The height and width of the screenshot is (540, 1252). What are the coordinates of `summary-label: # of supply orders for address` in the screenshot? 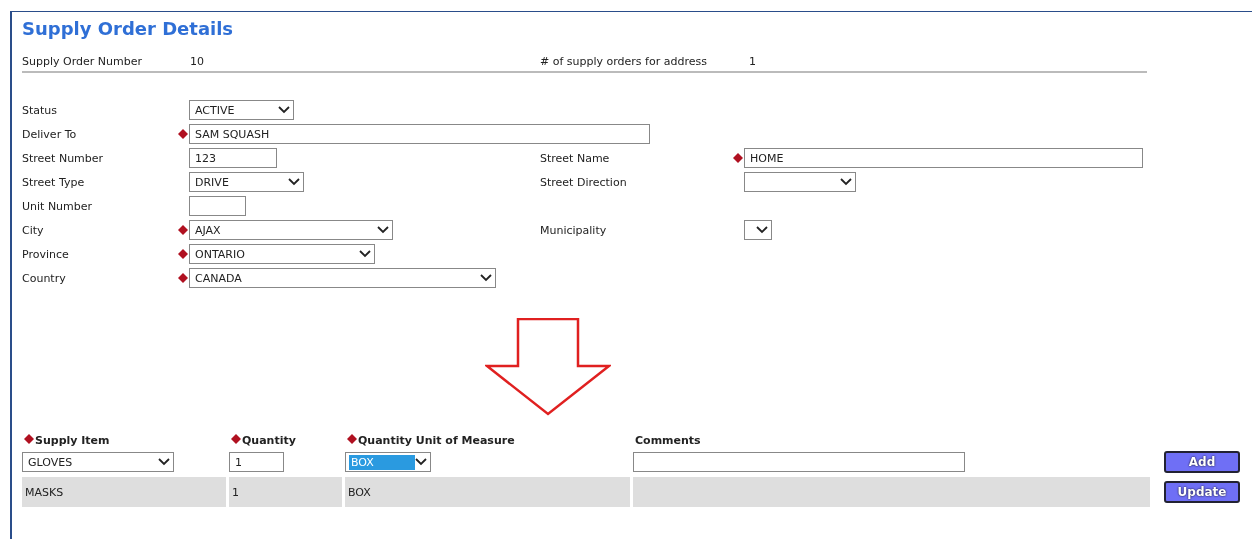 It's located at (624, 61).